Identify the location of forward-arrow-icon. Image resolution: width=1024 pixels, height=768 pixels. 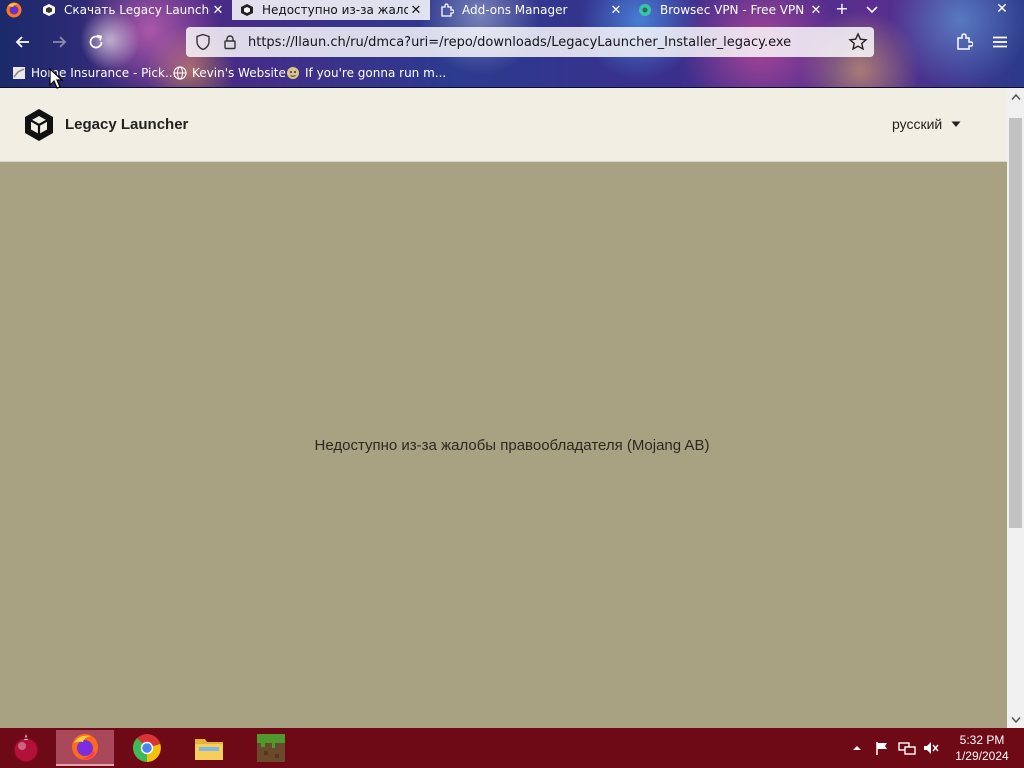
(59, 42).